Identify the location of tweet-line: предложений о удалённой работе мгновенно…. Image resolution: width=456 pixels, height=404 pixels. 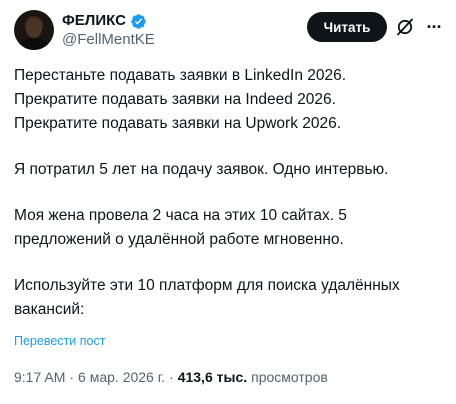
(179, 239).